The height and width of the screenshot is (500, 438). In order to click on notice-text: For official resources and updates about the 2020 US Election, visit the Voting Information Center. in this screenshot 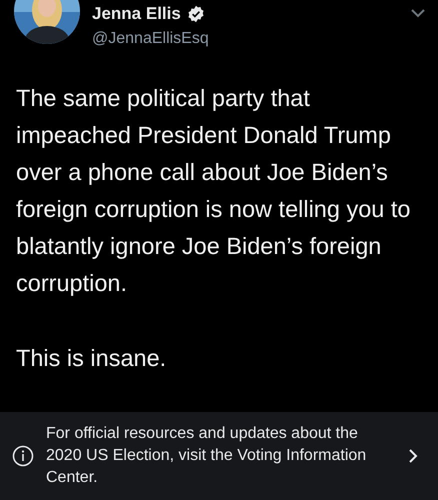, I will do `click(207, 456)`.